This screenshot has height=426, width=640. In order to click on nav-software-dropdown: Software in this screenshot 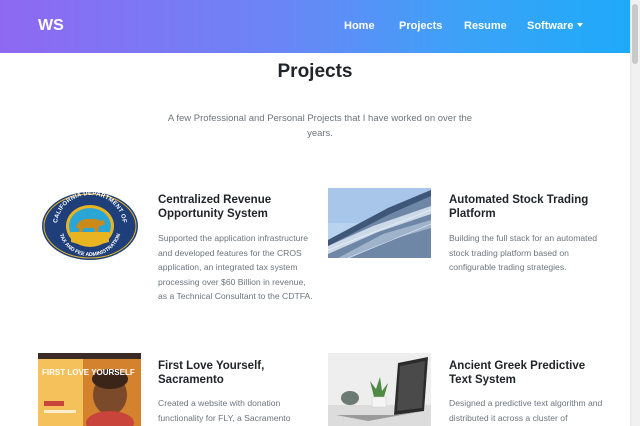, I will do `click(555, 26)`.